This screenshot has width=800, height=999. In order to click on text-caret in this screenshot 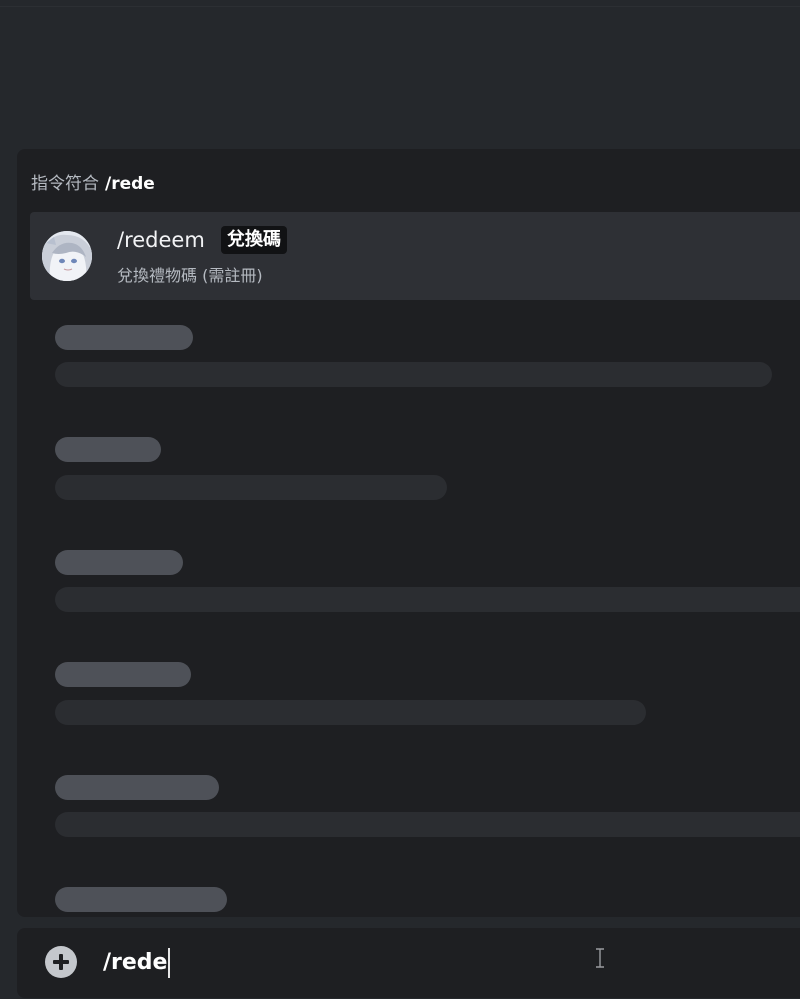, I will do `click(169, 963)`.